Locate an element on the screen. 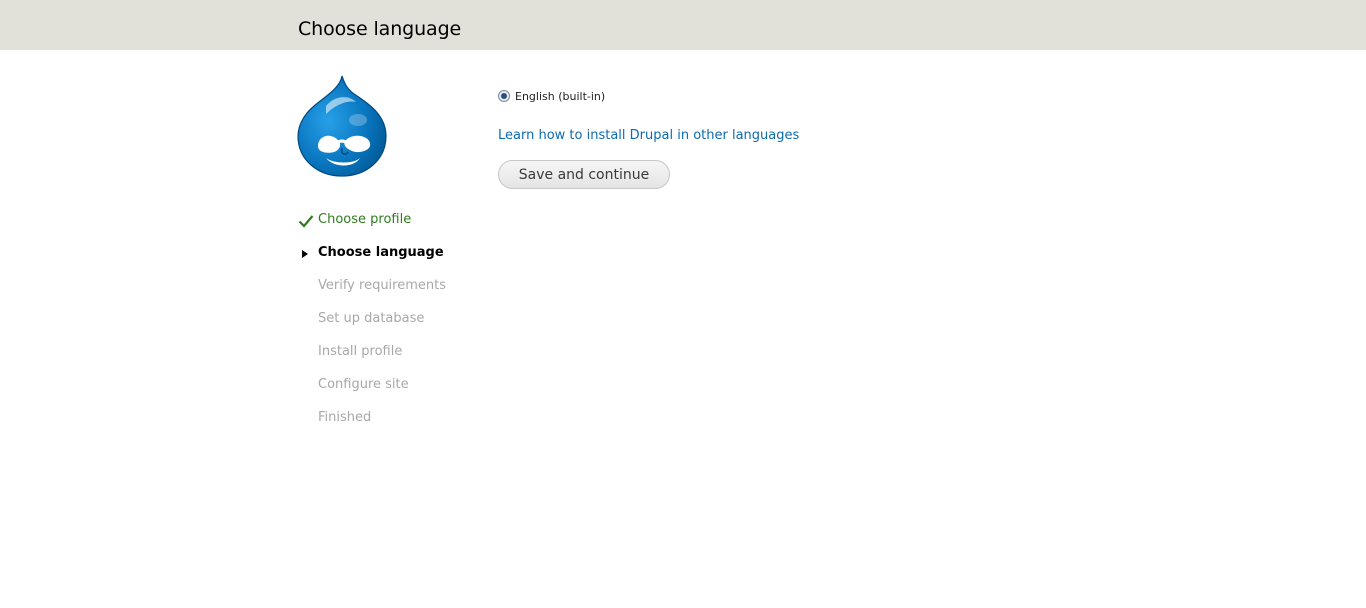  drupal-logo-icon is located at coordinates (342, 126).